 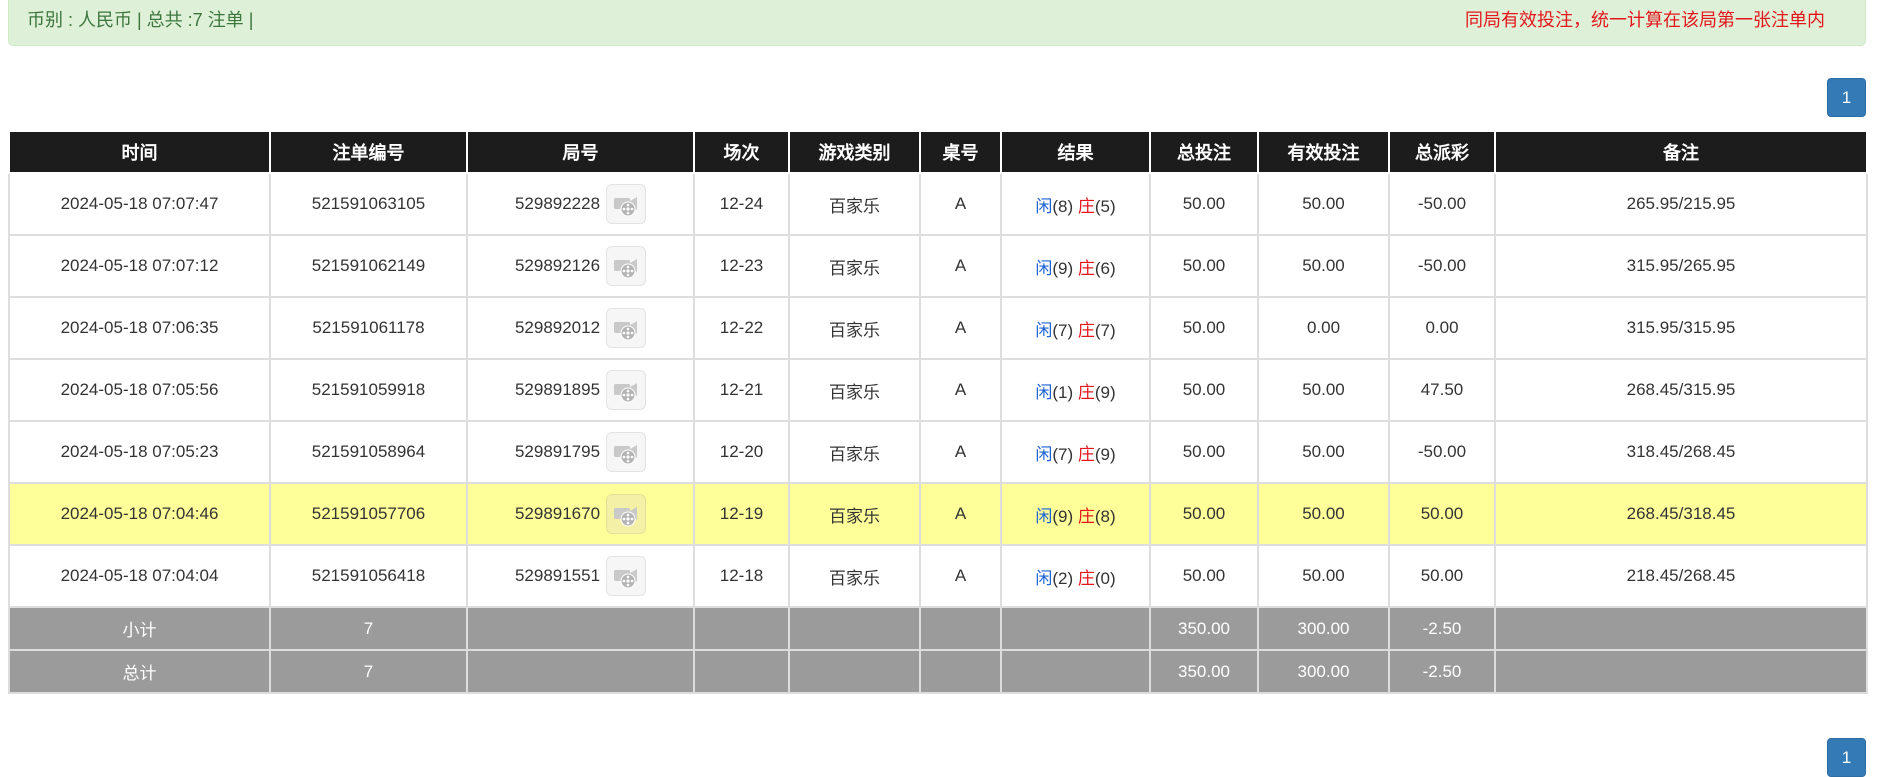 What do you see at coordinates (1063, 578) in the screenshot?
I see `player-score: (2)` at bounding box center [1063, 578].